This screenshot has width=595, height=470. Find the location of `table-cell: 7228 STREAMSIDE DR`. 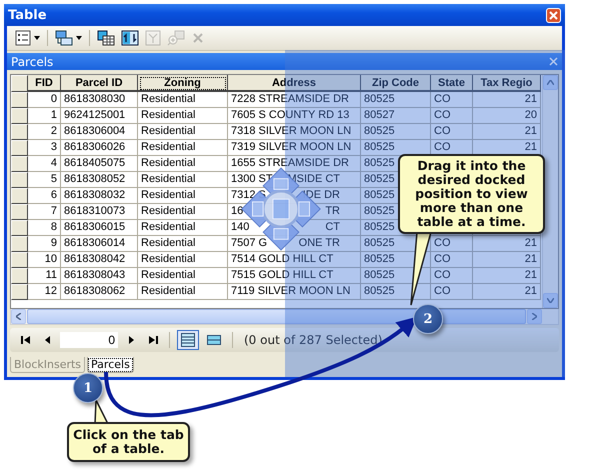

table-cell: 7228 STREAMSIDE DR is located at coordinates (290, 99).